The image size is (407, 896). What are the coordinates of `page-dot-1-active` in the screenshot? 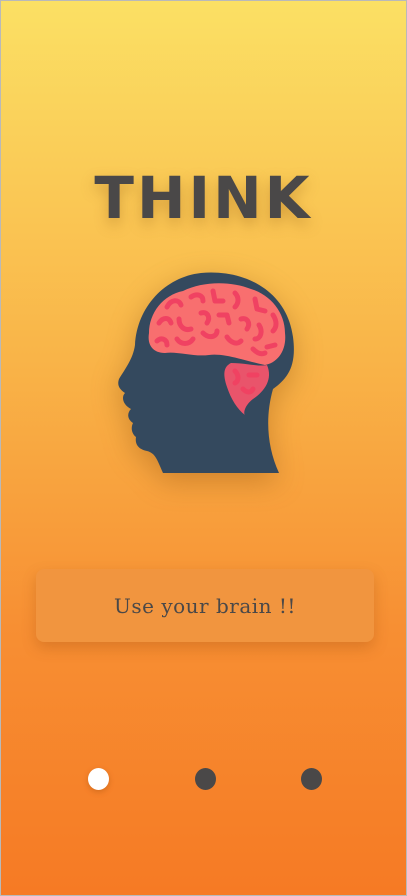 It's located at (98, 779).